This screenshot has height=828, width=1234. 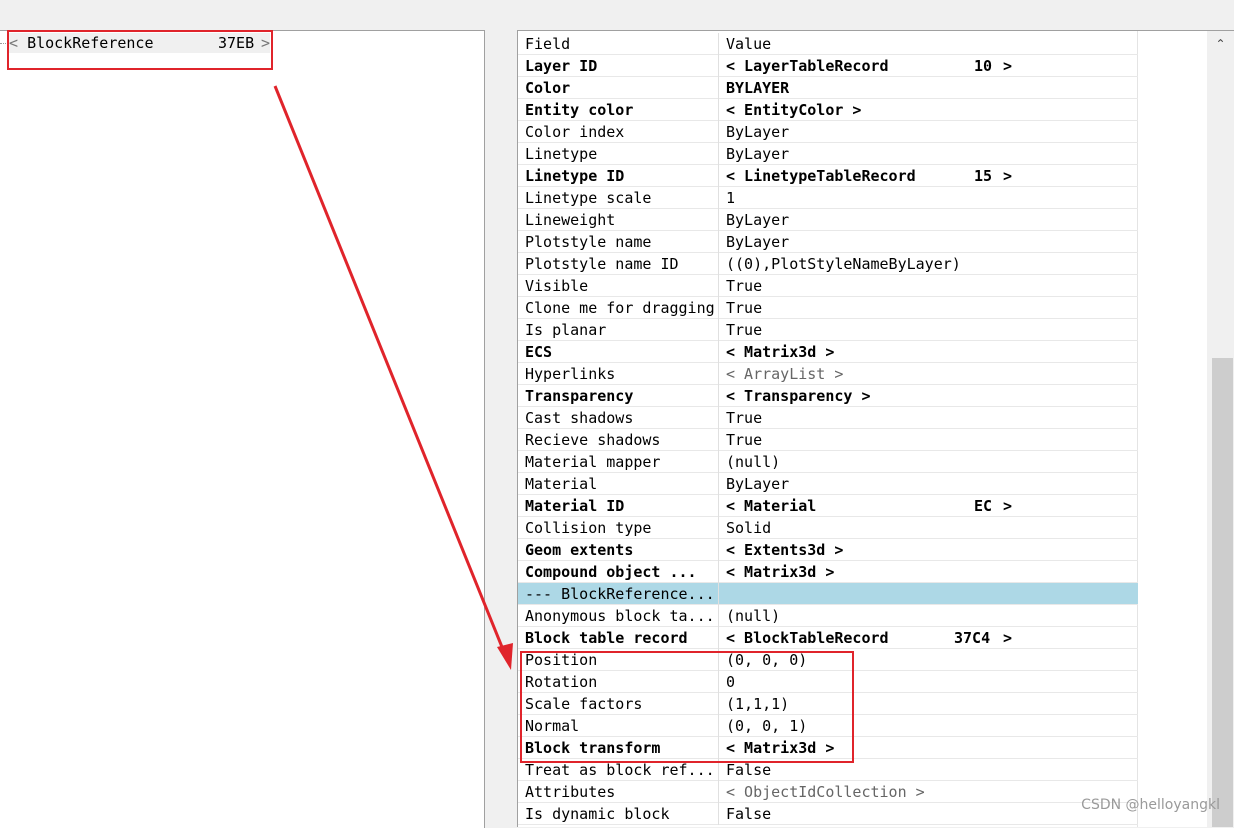 What do you see at coordinates (602, 264) in the screenshot?
I see `property-field: Plotstyle name ID` at bounding box center [602, 264].